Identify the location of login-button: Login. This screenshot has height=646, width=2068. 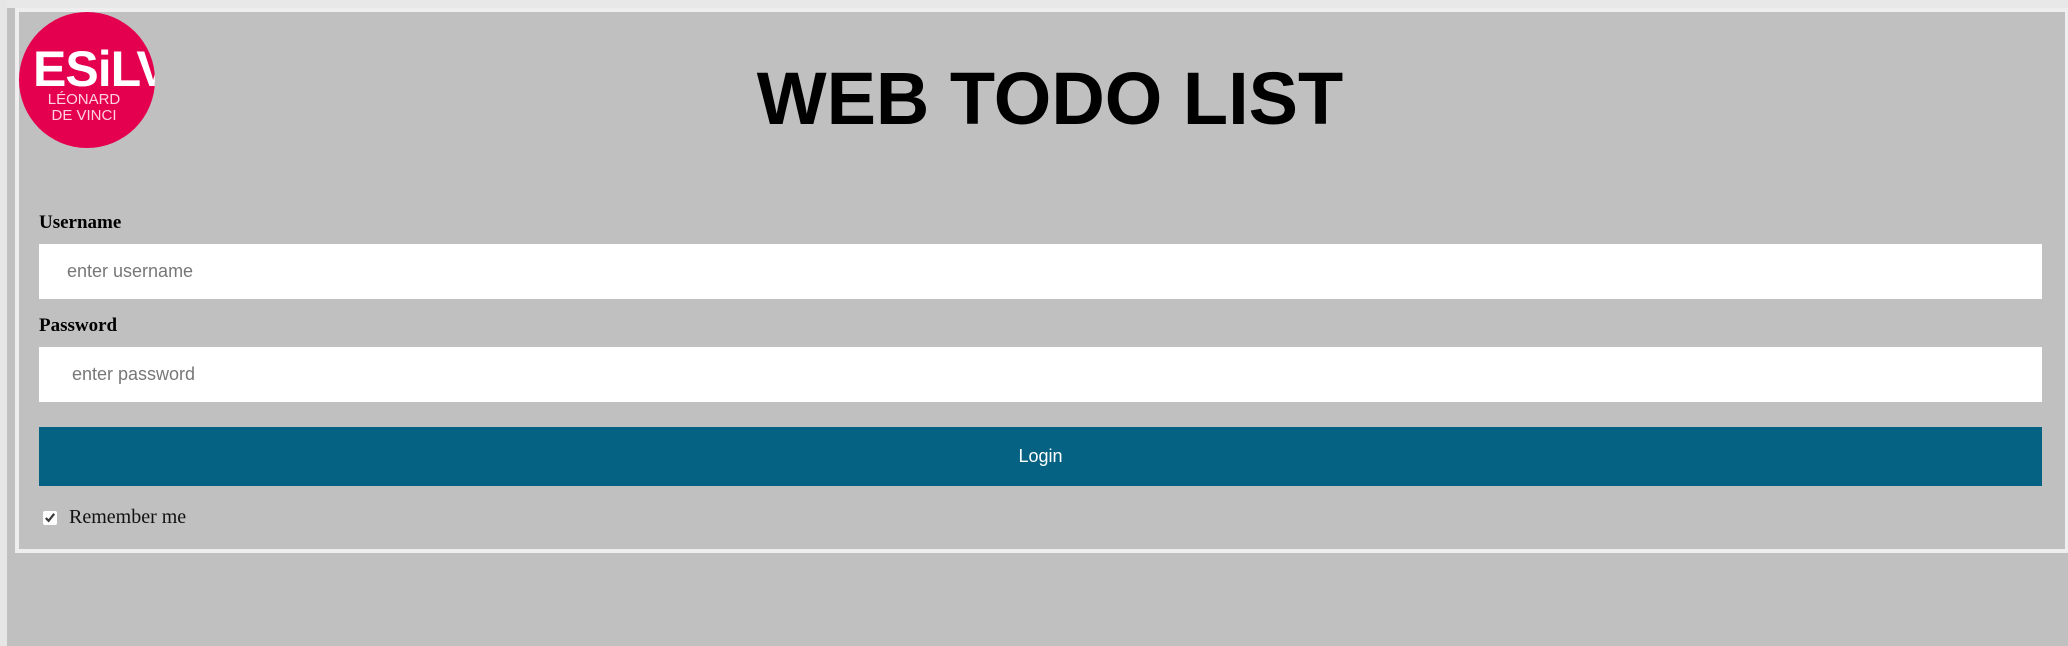
(1040, 456).